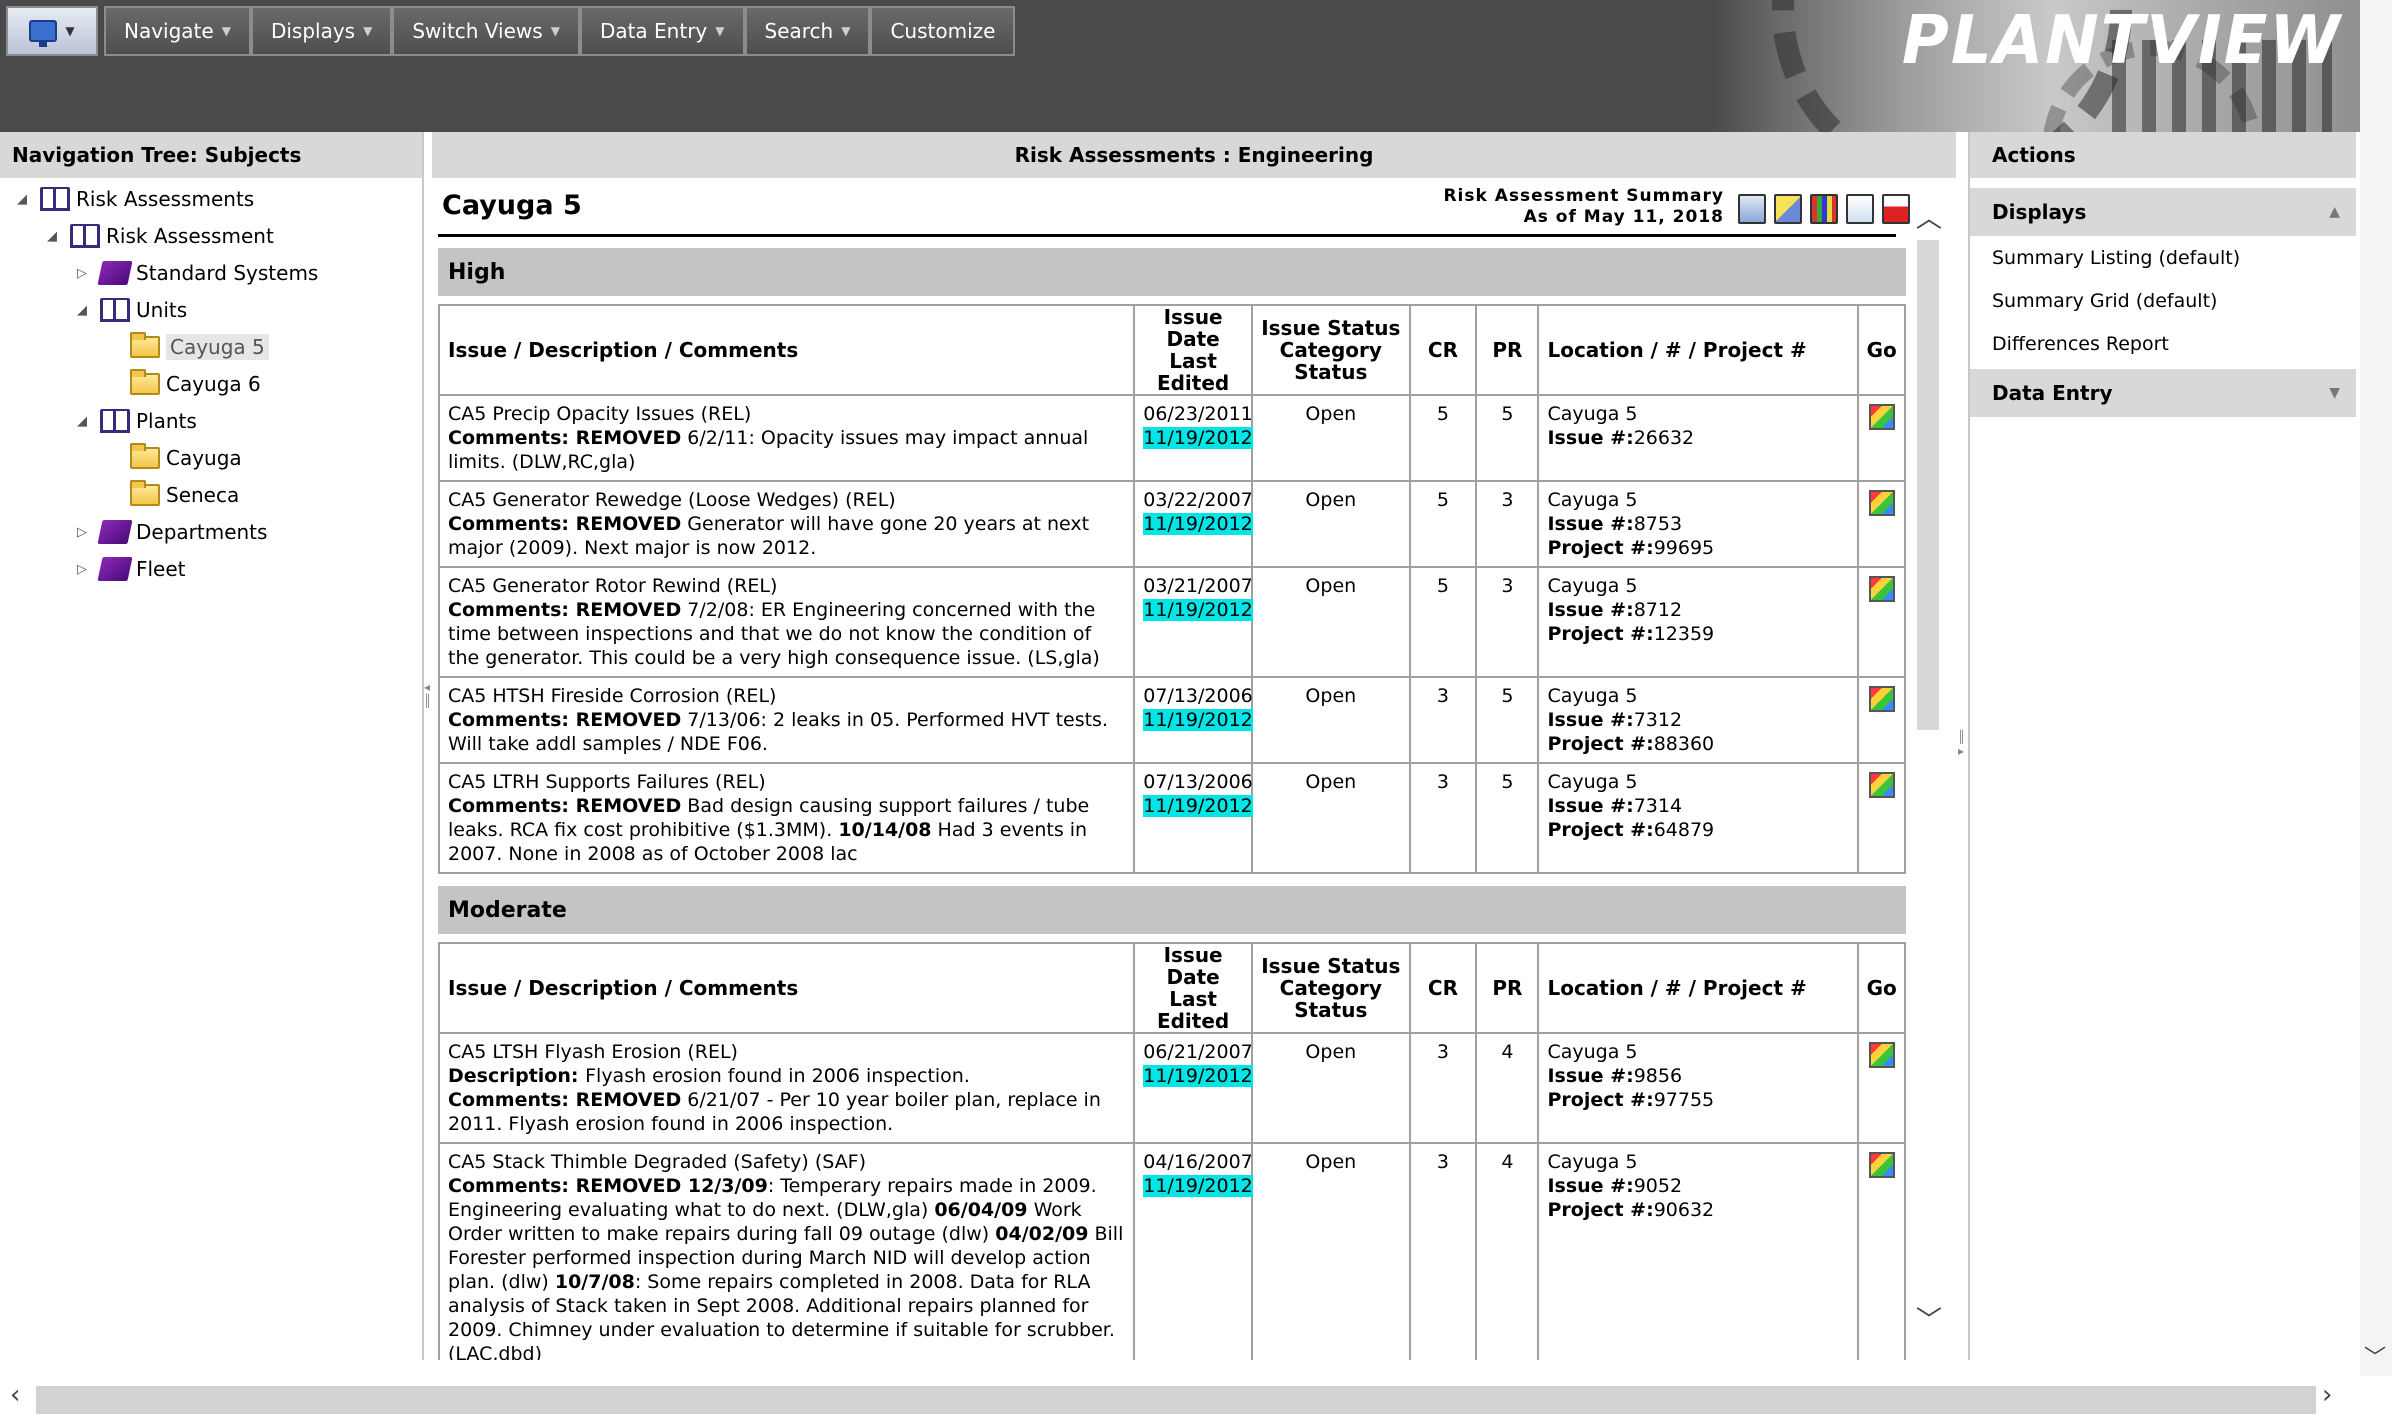  What do you see at coordinates (2376, 688) in the screenshot?
I see `window-vertical-scrollbar: ﹀` at bounding box center [2376, 688].